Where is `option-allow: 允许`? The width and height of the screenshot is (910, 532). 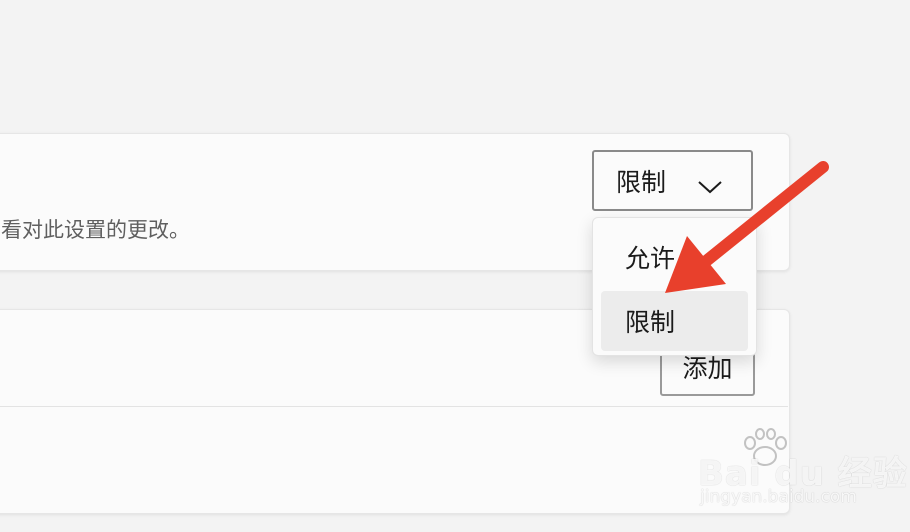 option-allow: 允许 is located at coordinates (674, 257).